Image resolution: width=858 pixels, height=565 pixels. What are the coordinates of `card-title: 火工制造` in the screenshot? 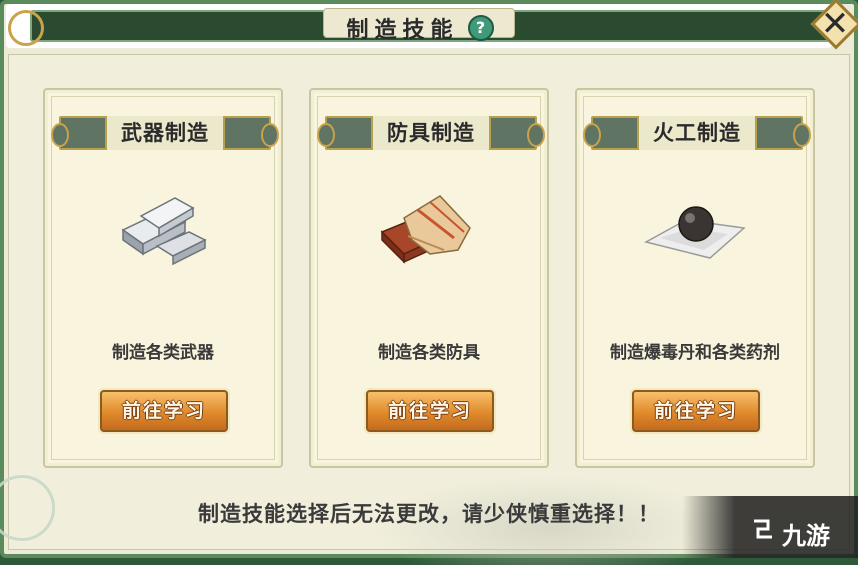 It's located at (697, 133).